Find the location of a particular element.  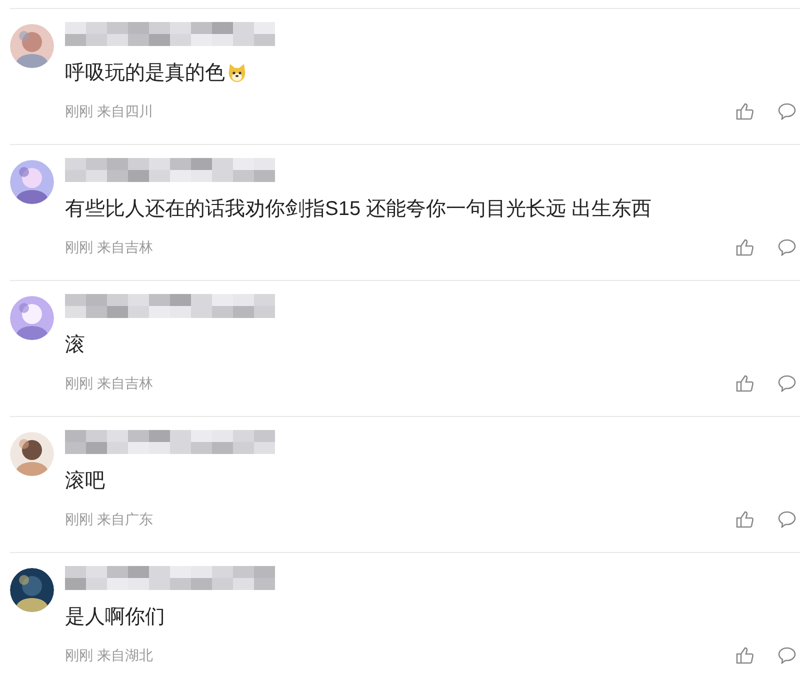

comment-text: 是人啊你们 is located at coordinates (115, 617).